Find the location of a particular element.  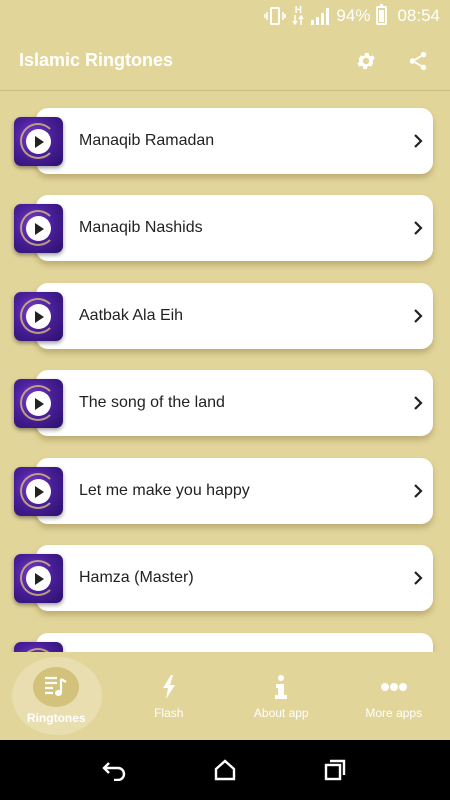

list-item: The song of the land is located at coordinates (224, 403).